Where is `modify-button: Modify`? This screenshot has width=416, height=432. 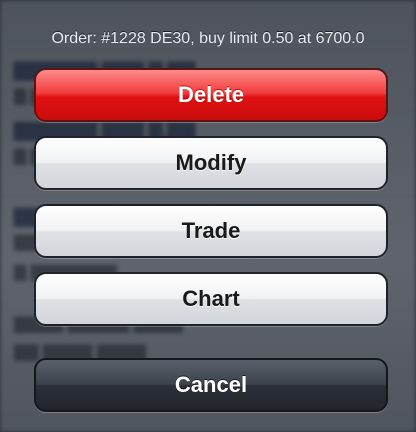
modify-button: Modify is located at coordinates (211, 163).